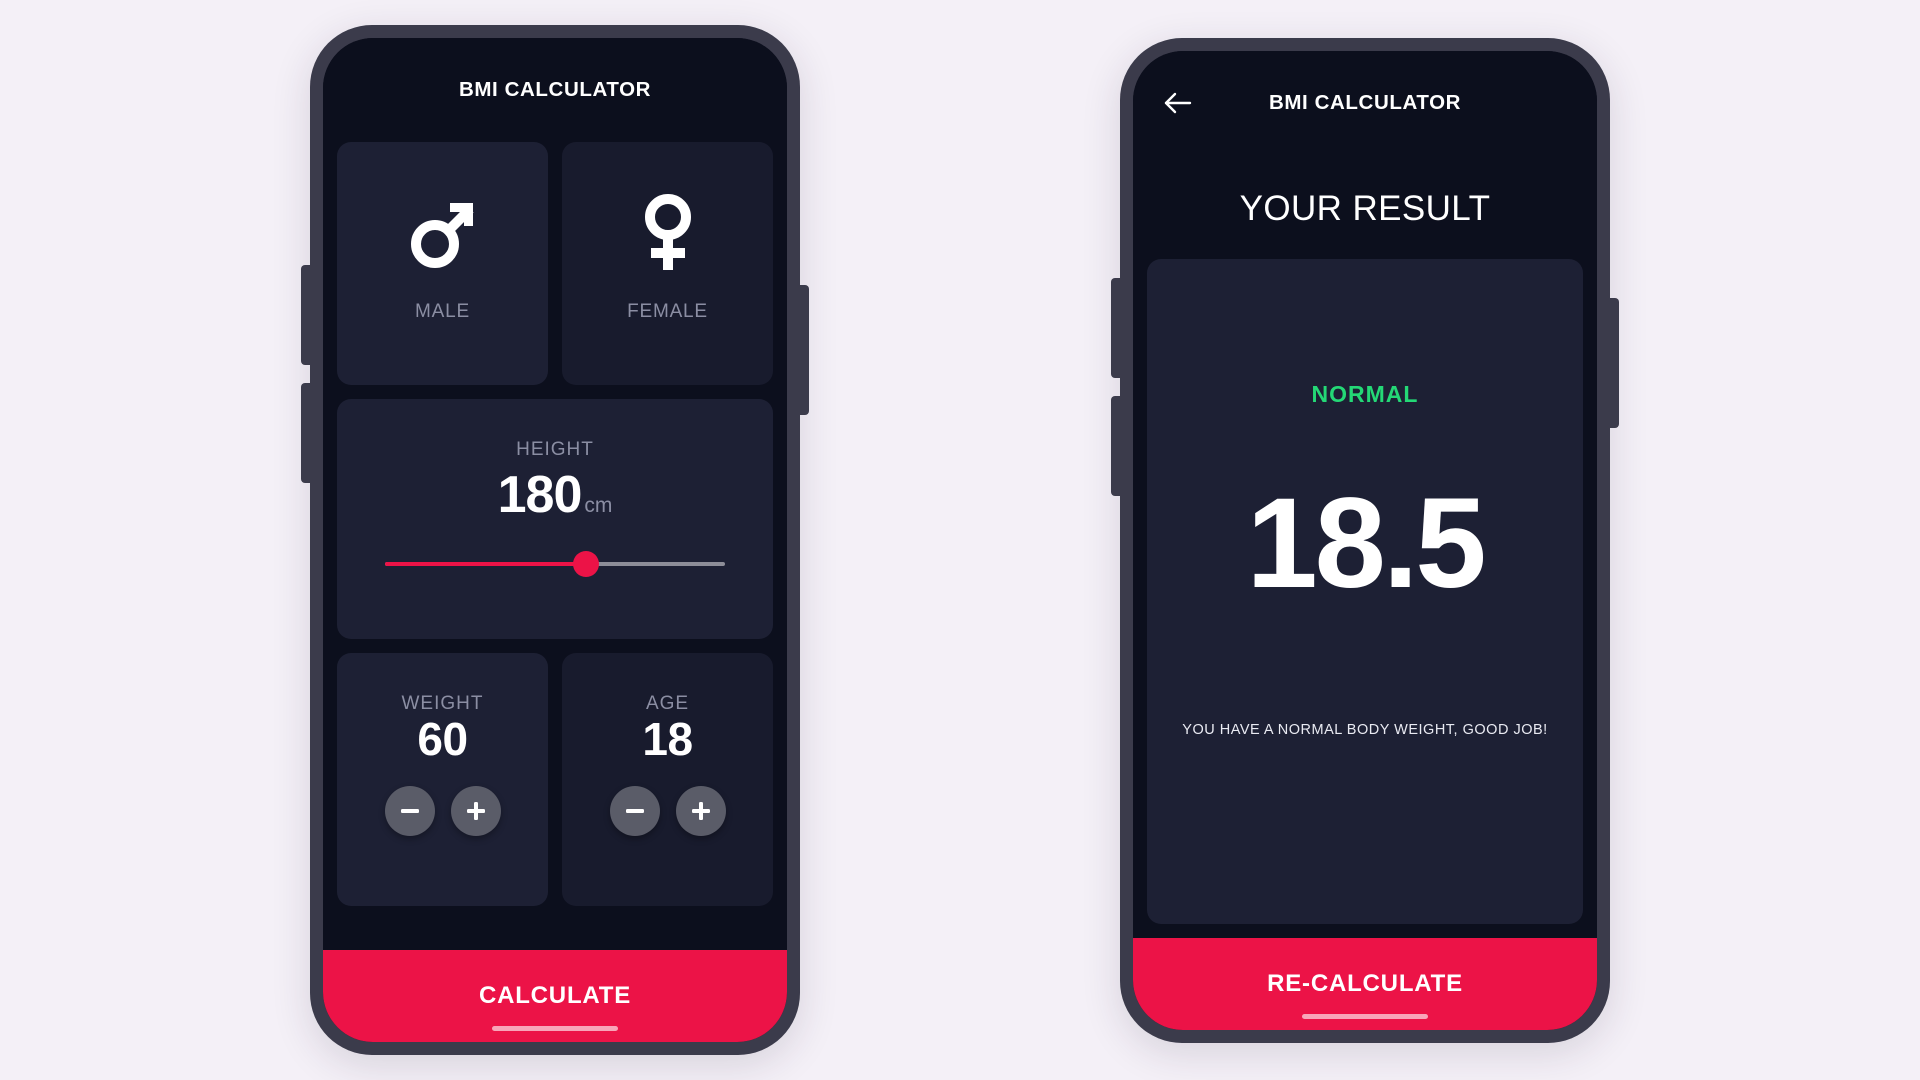 This screenshot has width=1920, height=1080. I want to click on gender-label-male: MALE, so click(442, 311).